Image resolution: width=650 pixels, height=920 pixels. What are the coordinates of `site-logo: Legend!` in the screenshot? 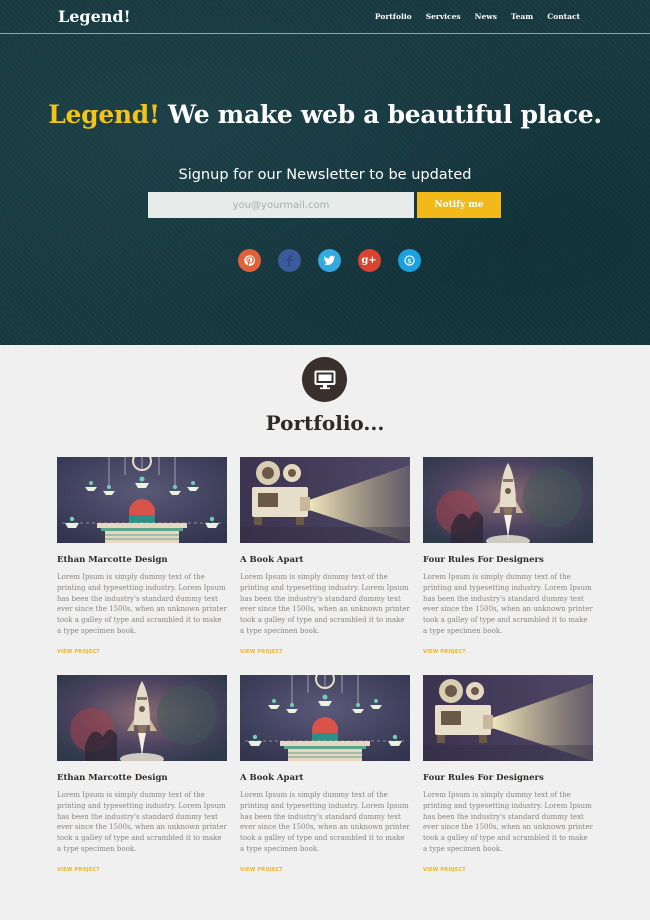 It's located at (94, 16).